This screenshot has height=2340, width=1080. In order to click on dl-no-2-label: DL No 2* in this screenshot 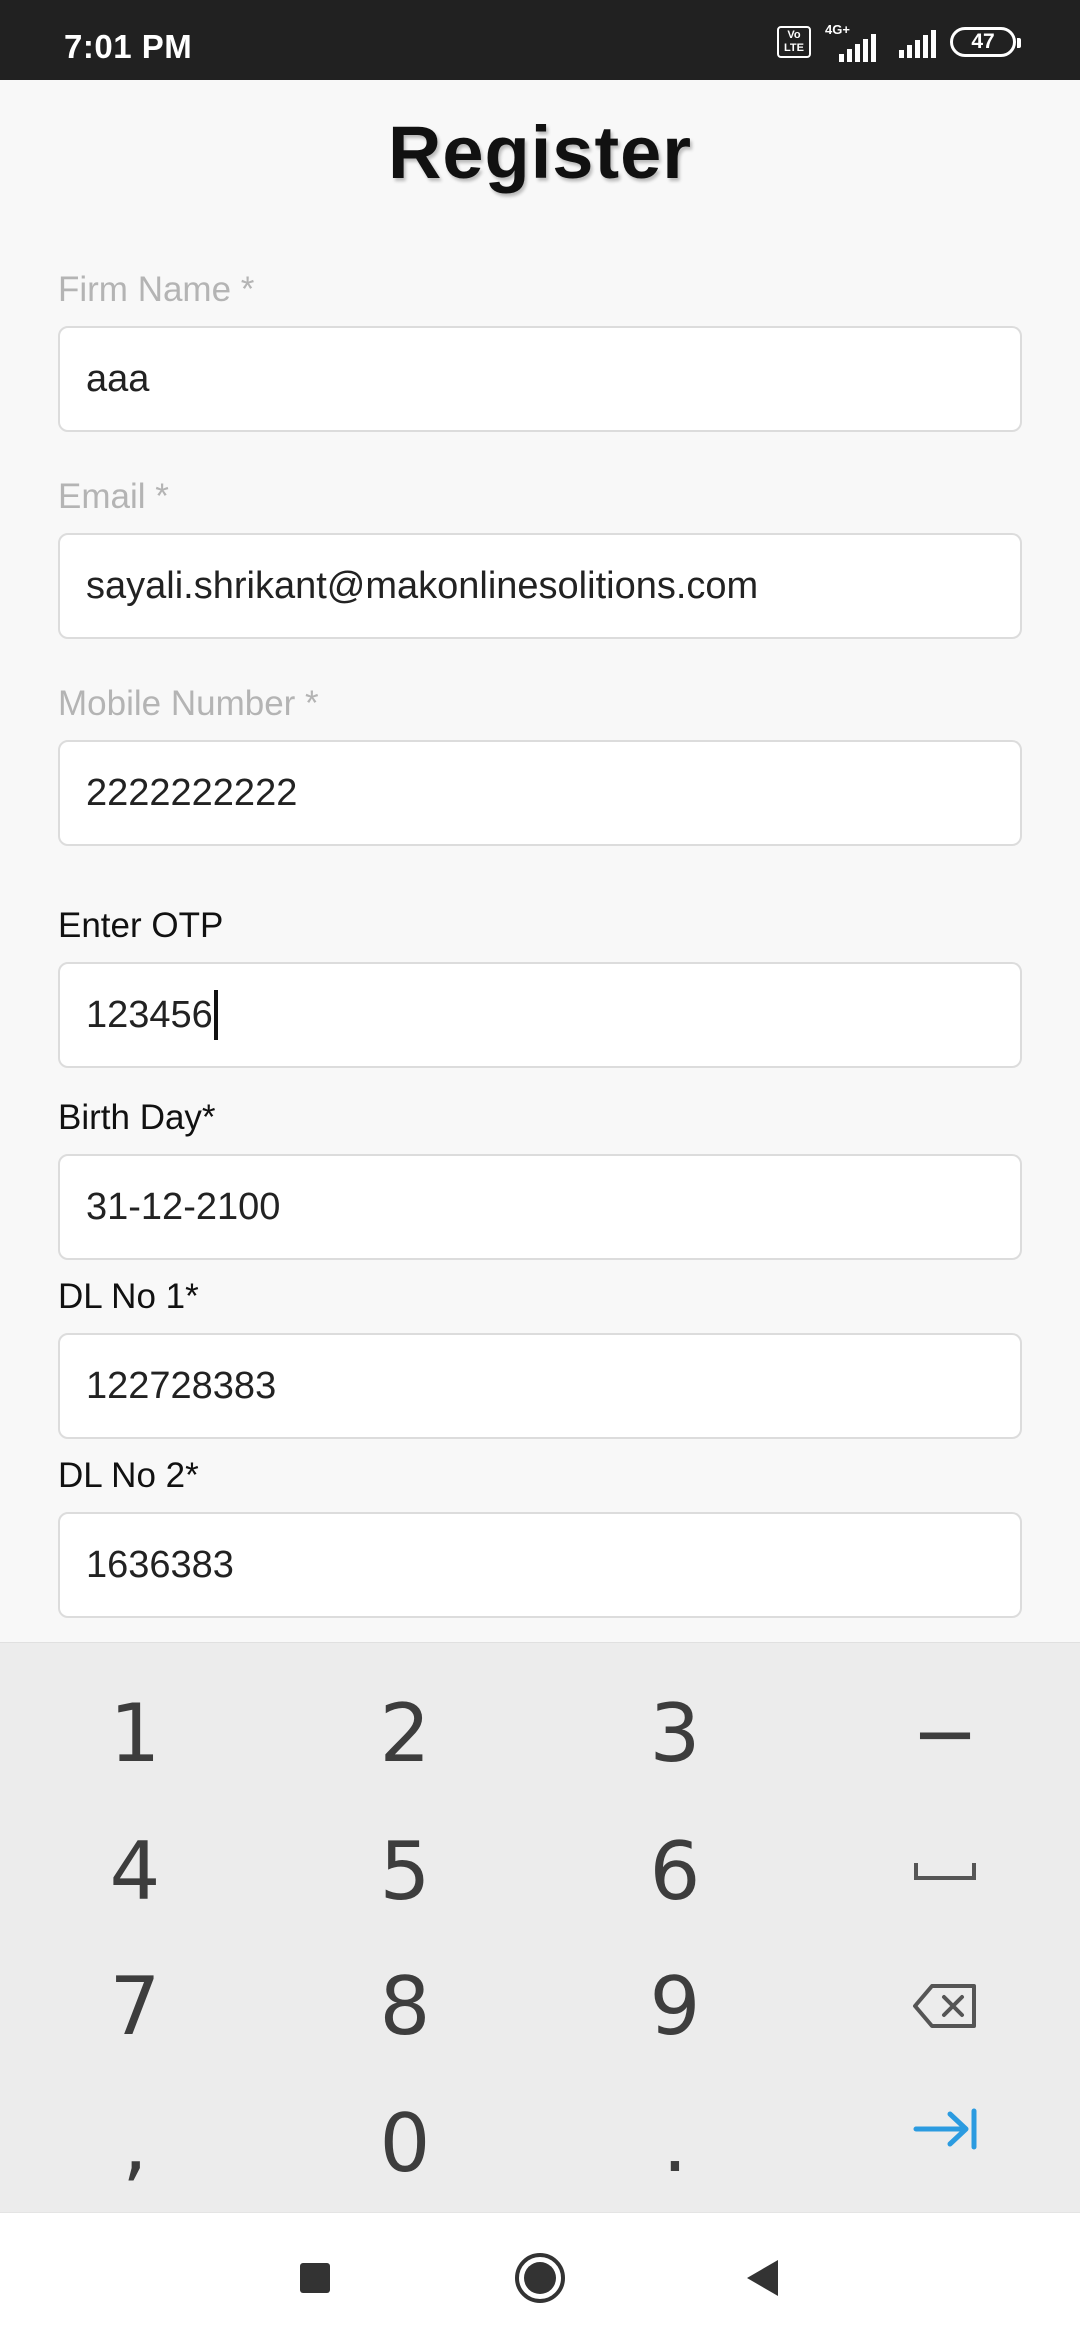, I will do `click(128, 1475)`.